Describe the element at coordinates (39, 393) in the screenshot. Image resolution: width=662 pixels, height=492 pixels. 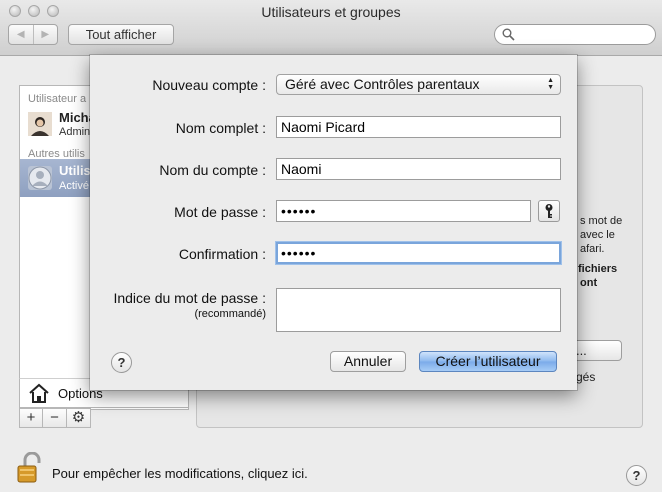
I see `house-icon` at that location.